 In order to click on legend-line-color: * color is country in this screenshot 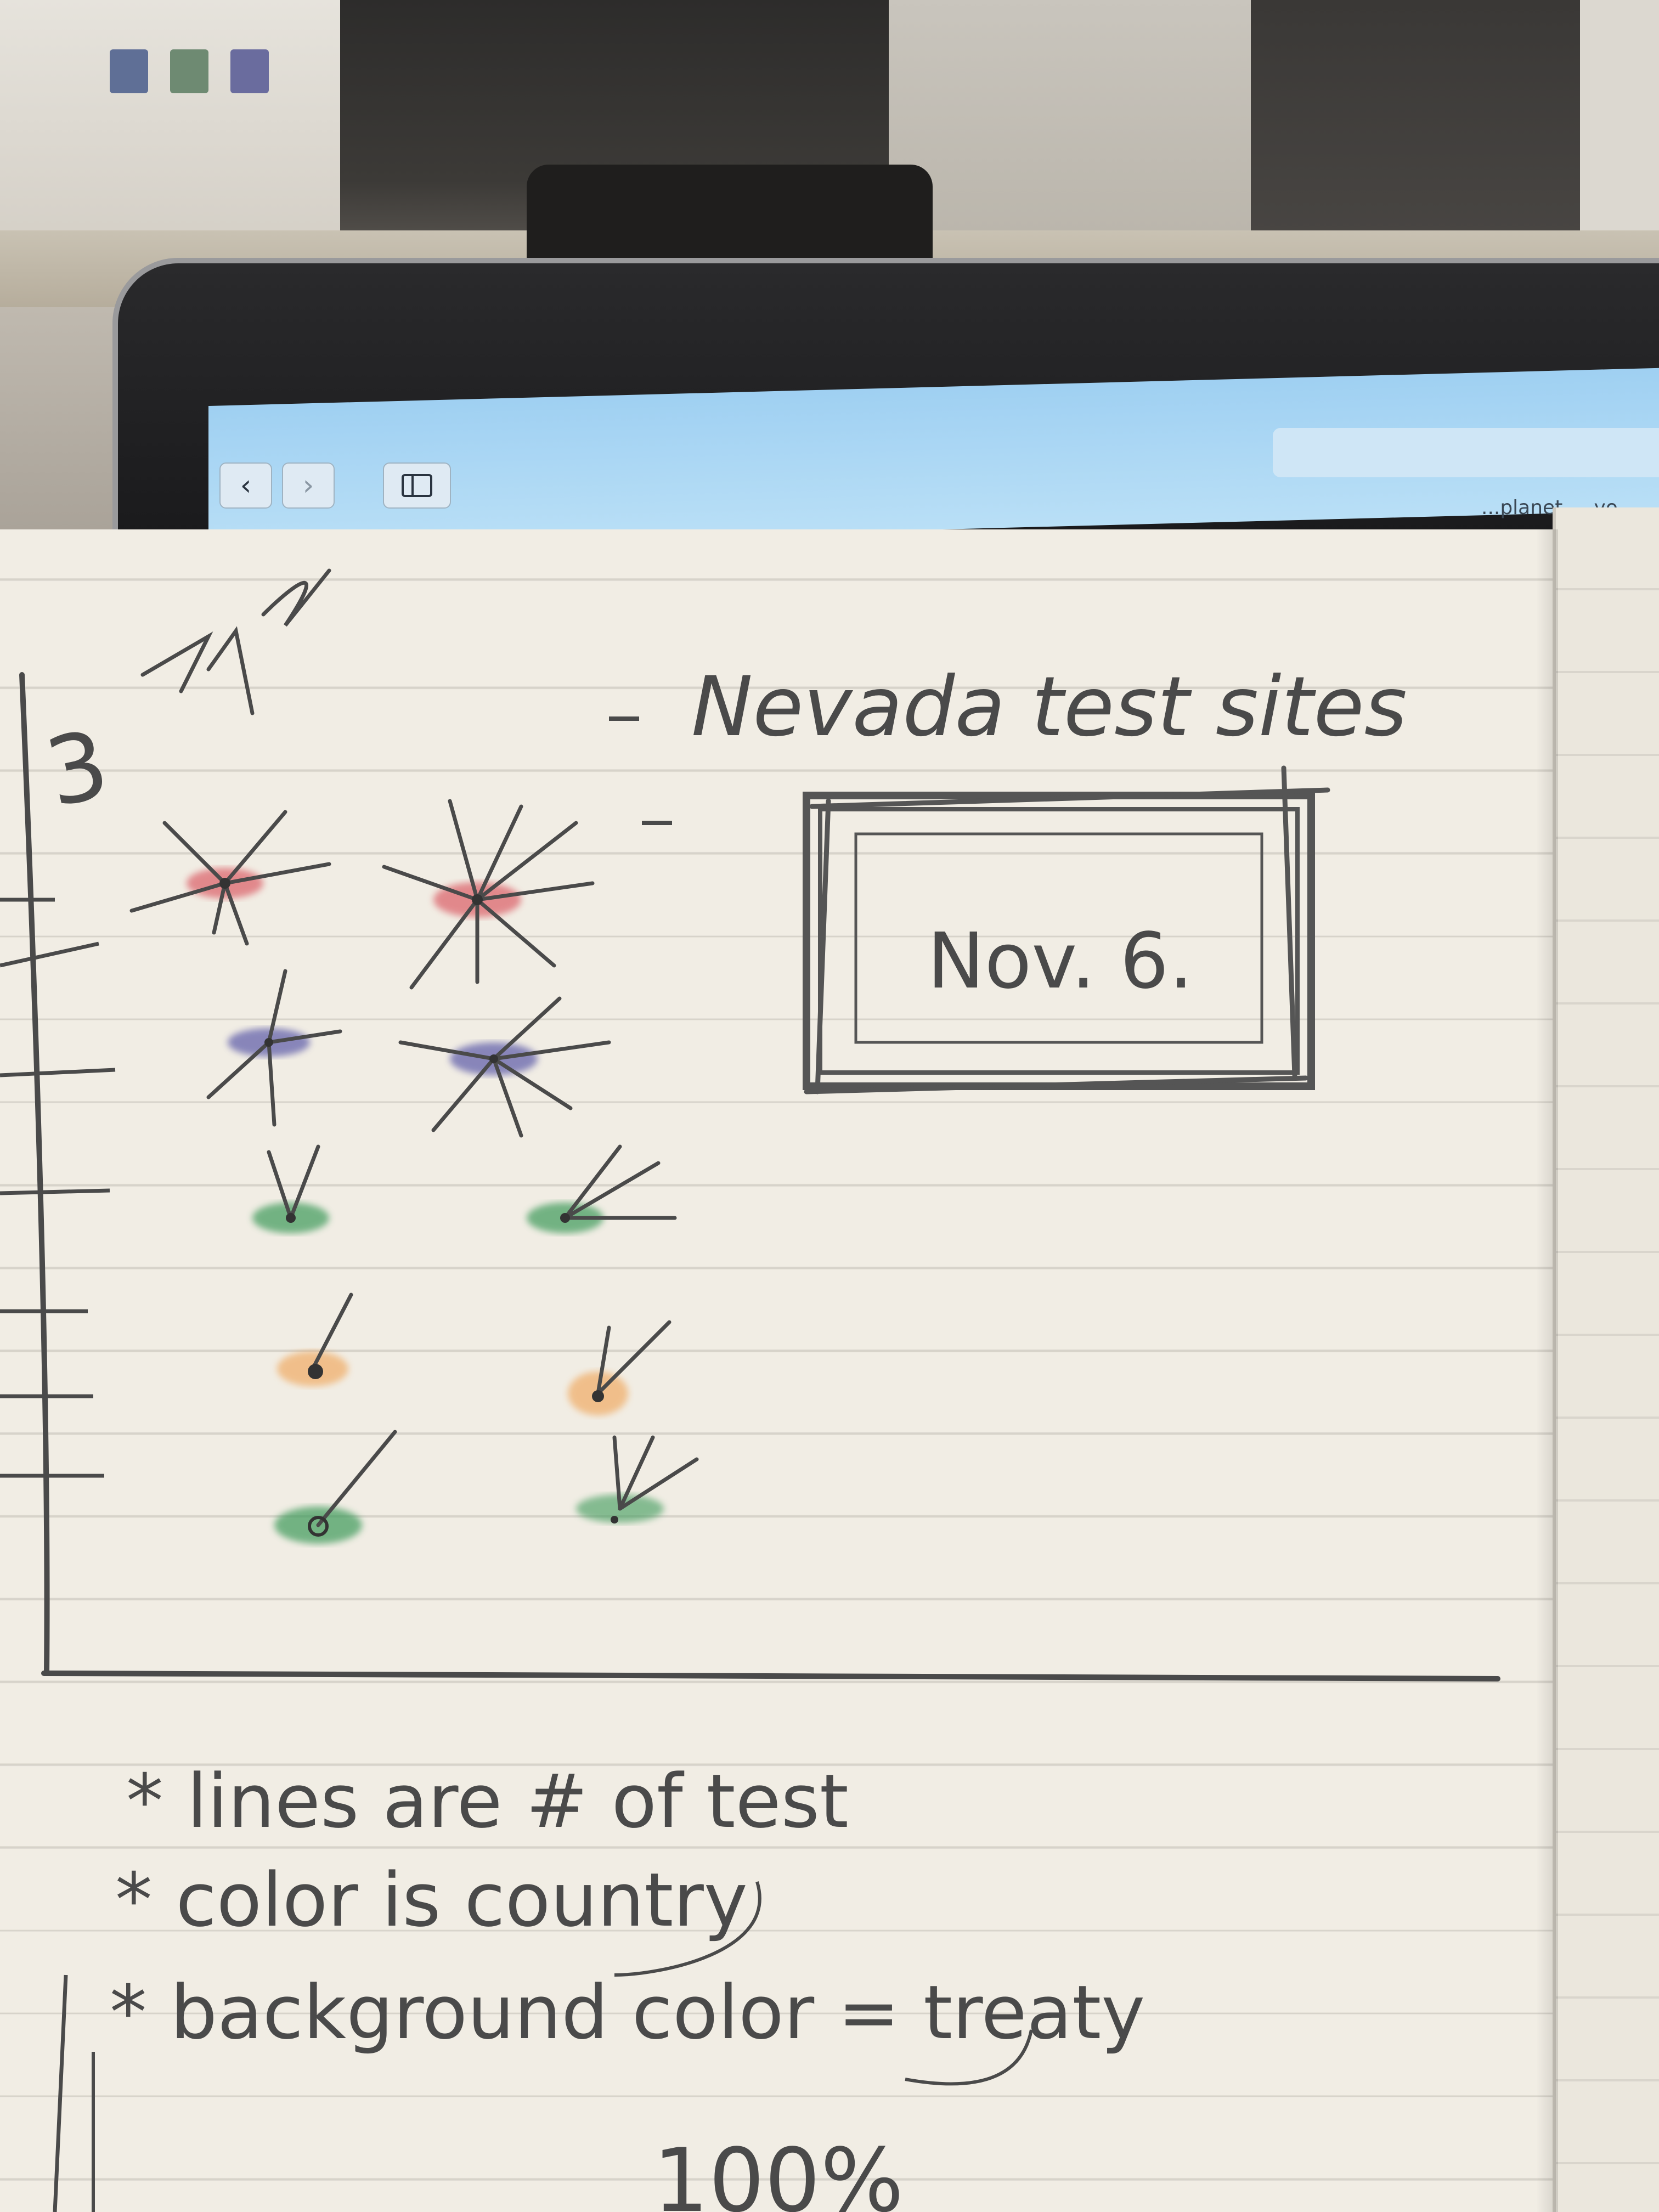, I will do `click(431, 1900)`.